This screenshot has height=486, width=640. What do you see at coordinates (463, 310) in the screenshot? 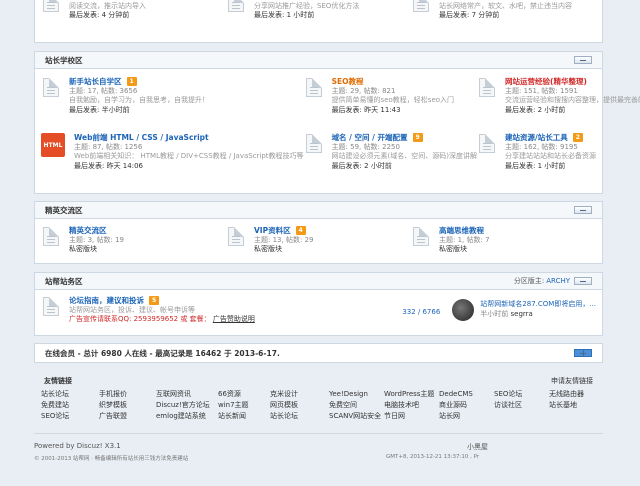
I see `avatar` at bounding box center [463, 310].